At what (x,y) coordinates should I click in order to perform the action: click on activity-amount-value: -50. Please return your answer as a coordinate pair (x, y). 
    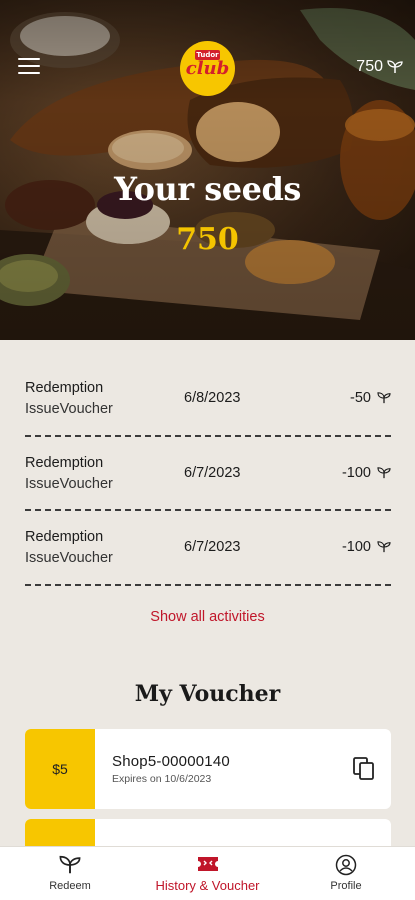
    Looking at the image, I should click on (360, 398).